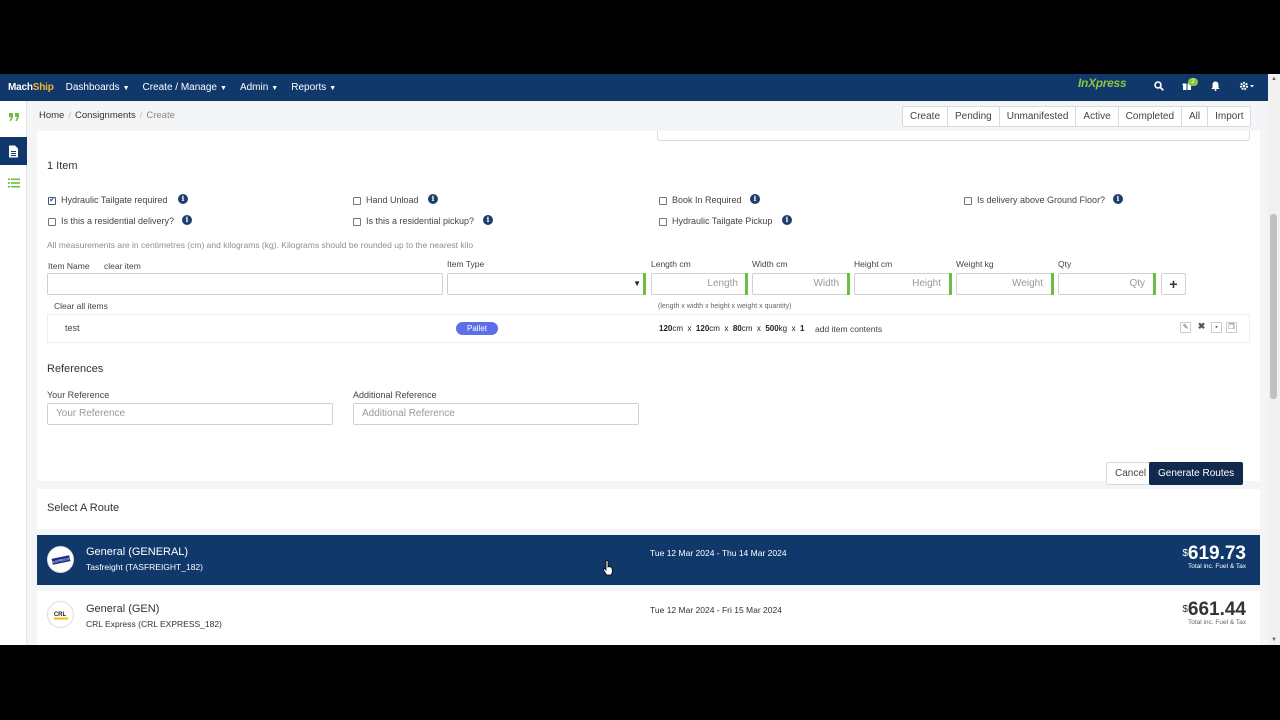 Image resolution: width=1280 pixels, height=720 pixels. I want to click on select-route-header: Select A Route, so click(648, 509).